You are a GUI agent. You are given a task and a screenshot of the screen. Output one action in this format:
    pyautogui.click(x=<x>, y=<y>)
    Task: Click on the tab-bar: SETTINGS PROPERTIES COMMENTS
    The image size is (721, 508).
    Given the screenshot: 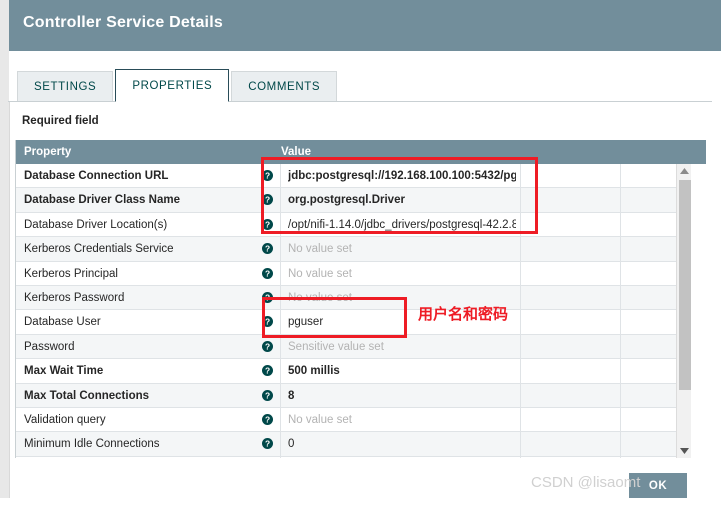 What is the action you would take?
    pyautogui.click(x=365, y=76)
    